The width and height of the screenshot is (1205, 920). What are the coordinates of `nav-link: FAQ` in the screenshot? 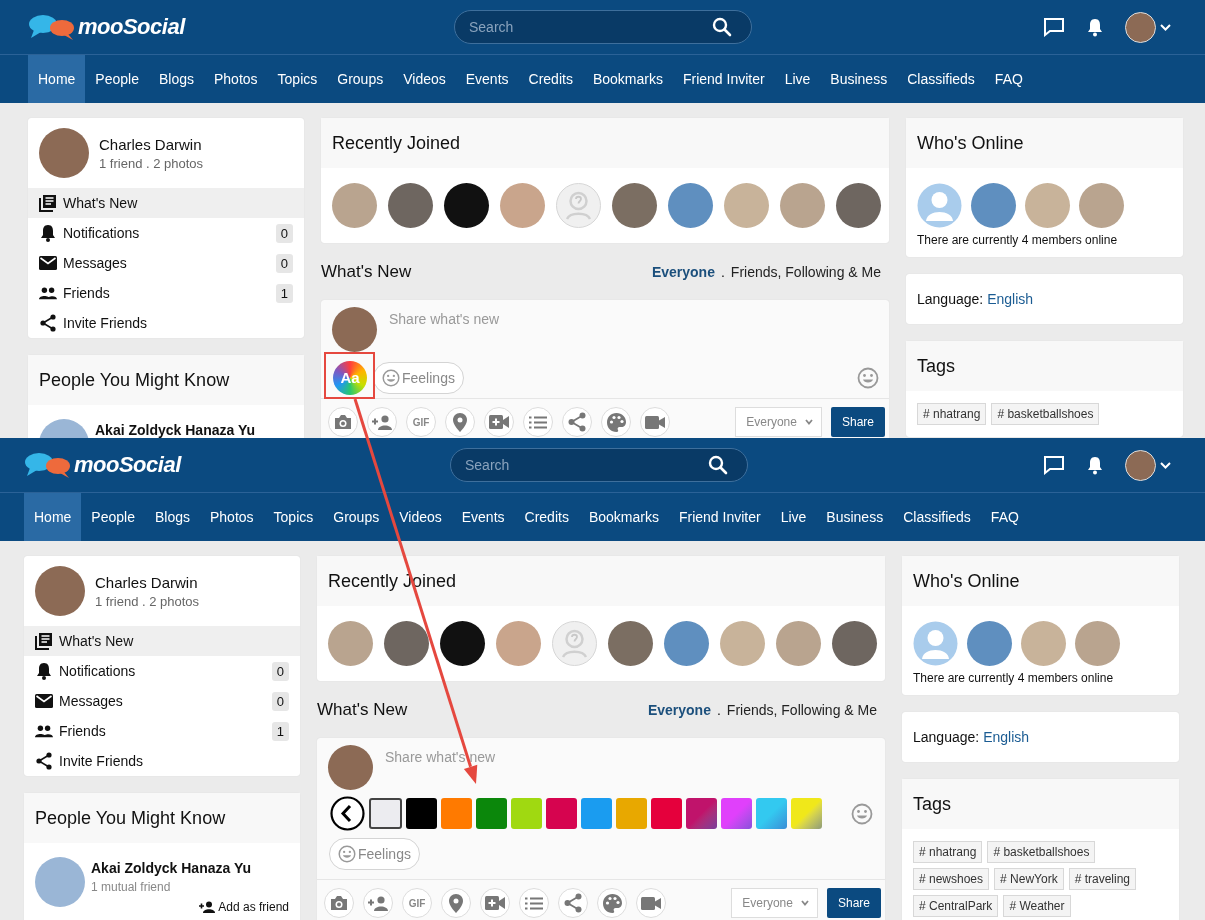 It's located at (1008, 79).